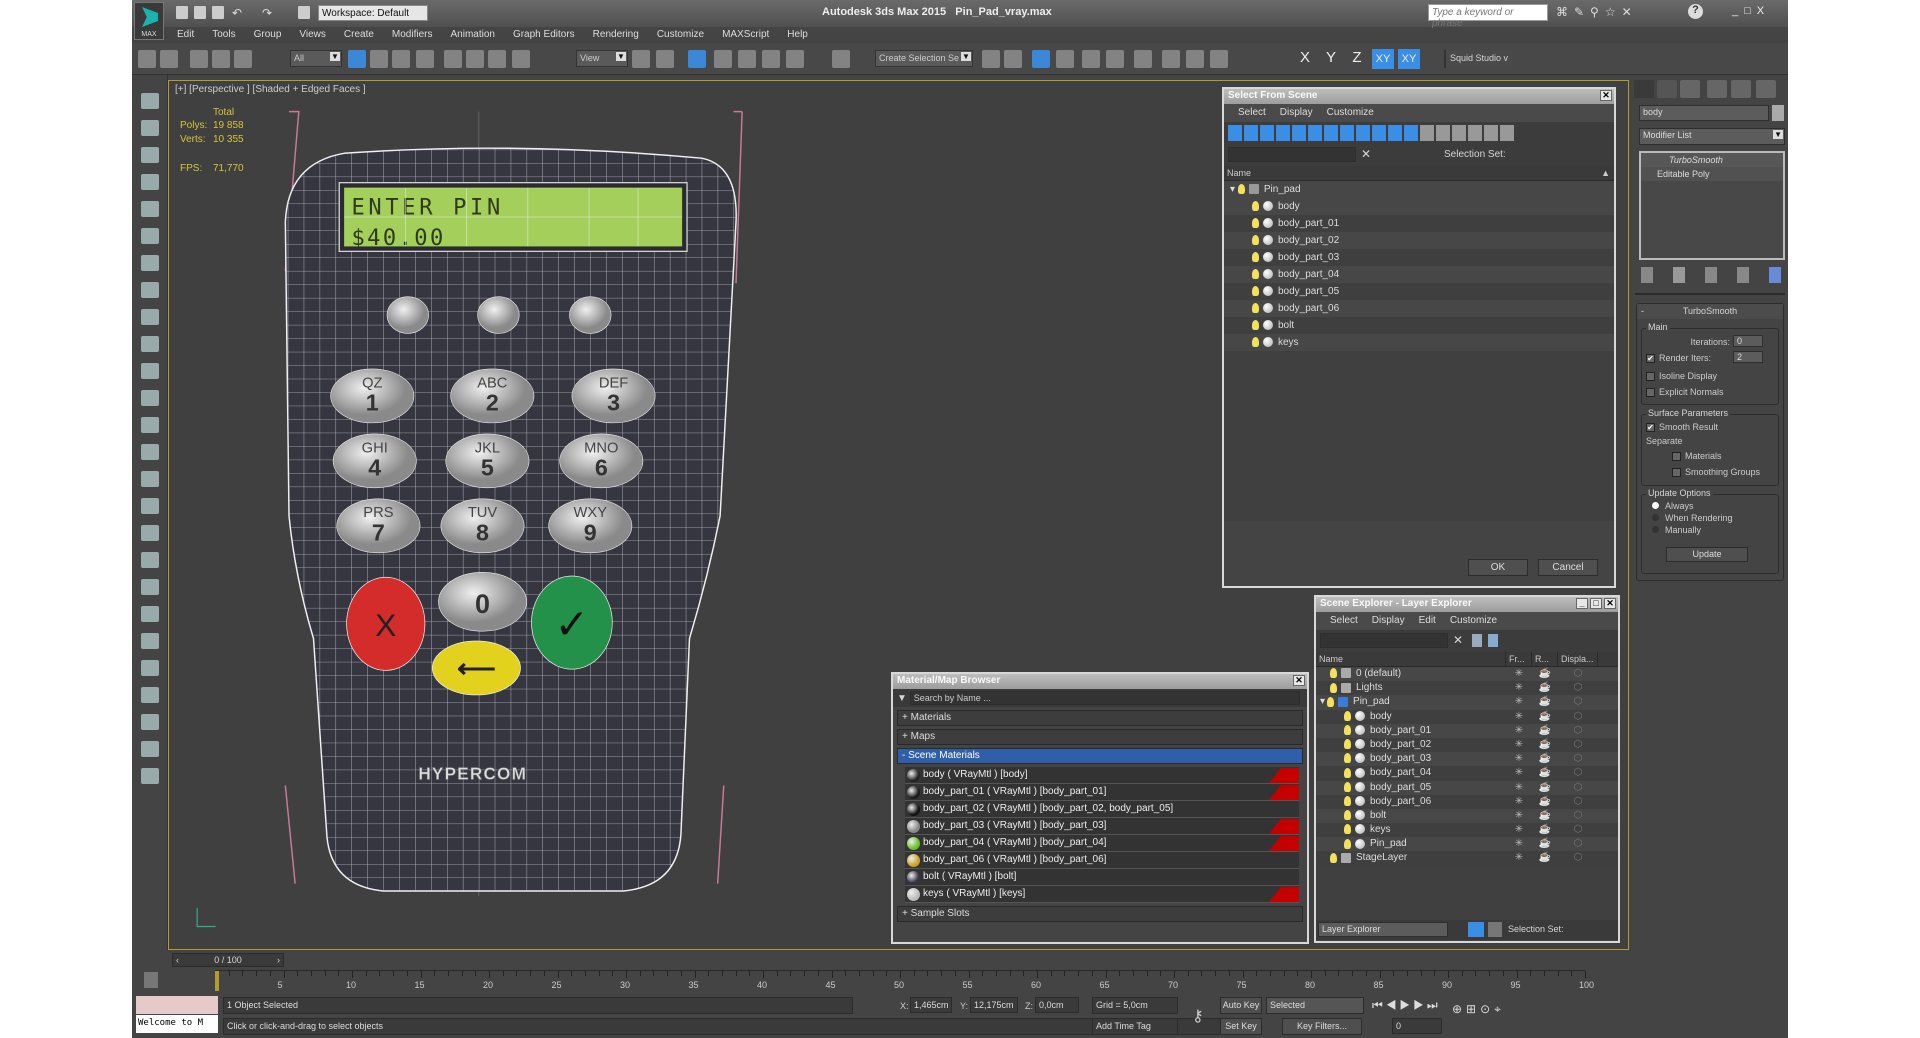  Describe the element at coordinates (1419, 274) in the screenshot. I see `tree-item: body_part_04` at that location.